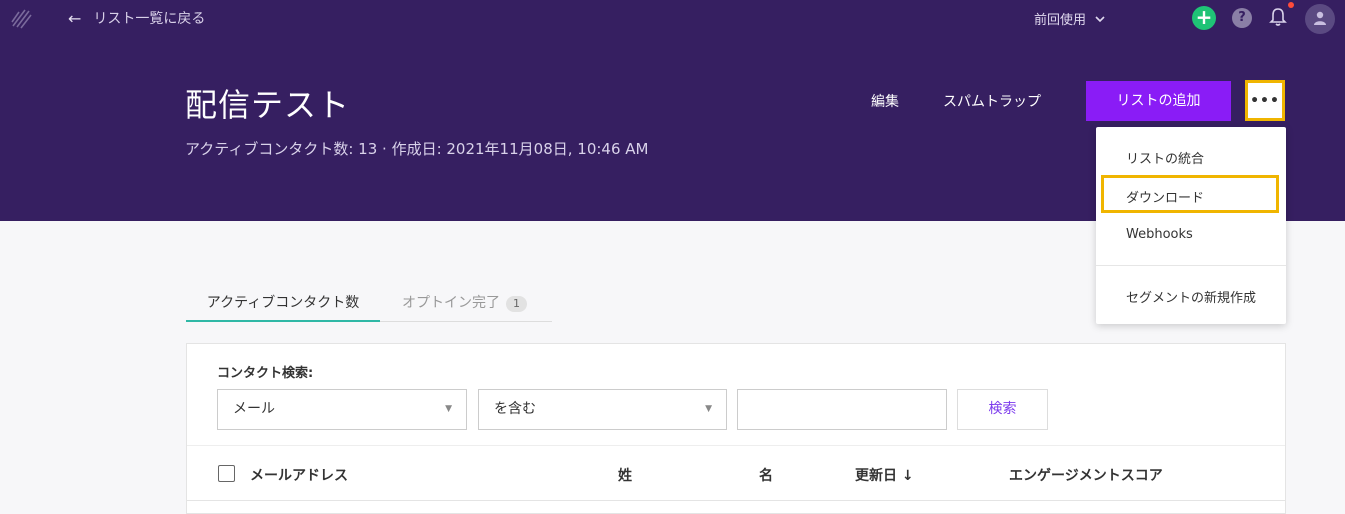 The height and width of the screenshot is (514, 1345). I want to click on recently-used-dropdown: 前回使用, so click(1070, 18).